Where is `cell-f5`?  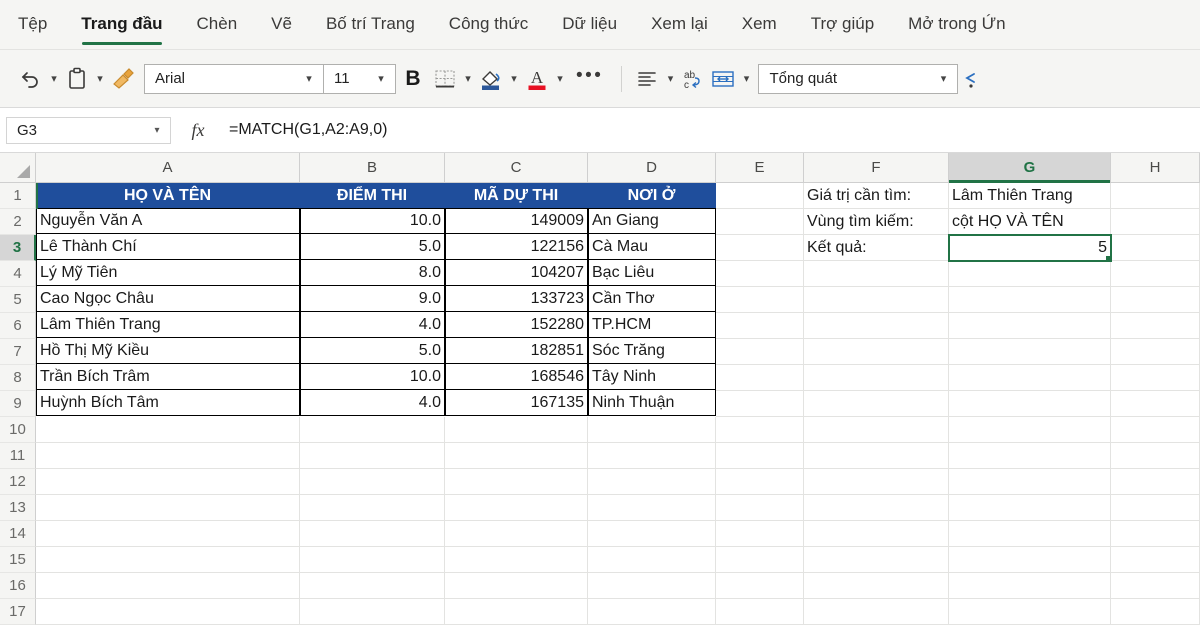
cell-f5 is located at coordinates (876, 300).